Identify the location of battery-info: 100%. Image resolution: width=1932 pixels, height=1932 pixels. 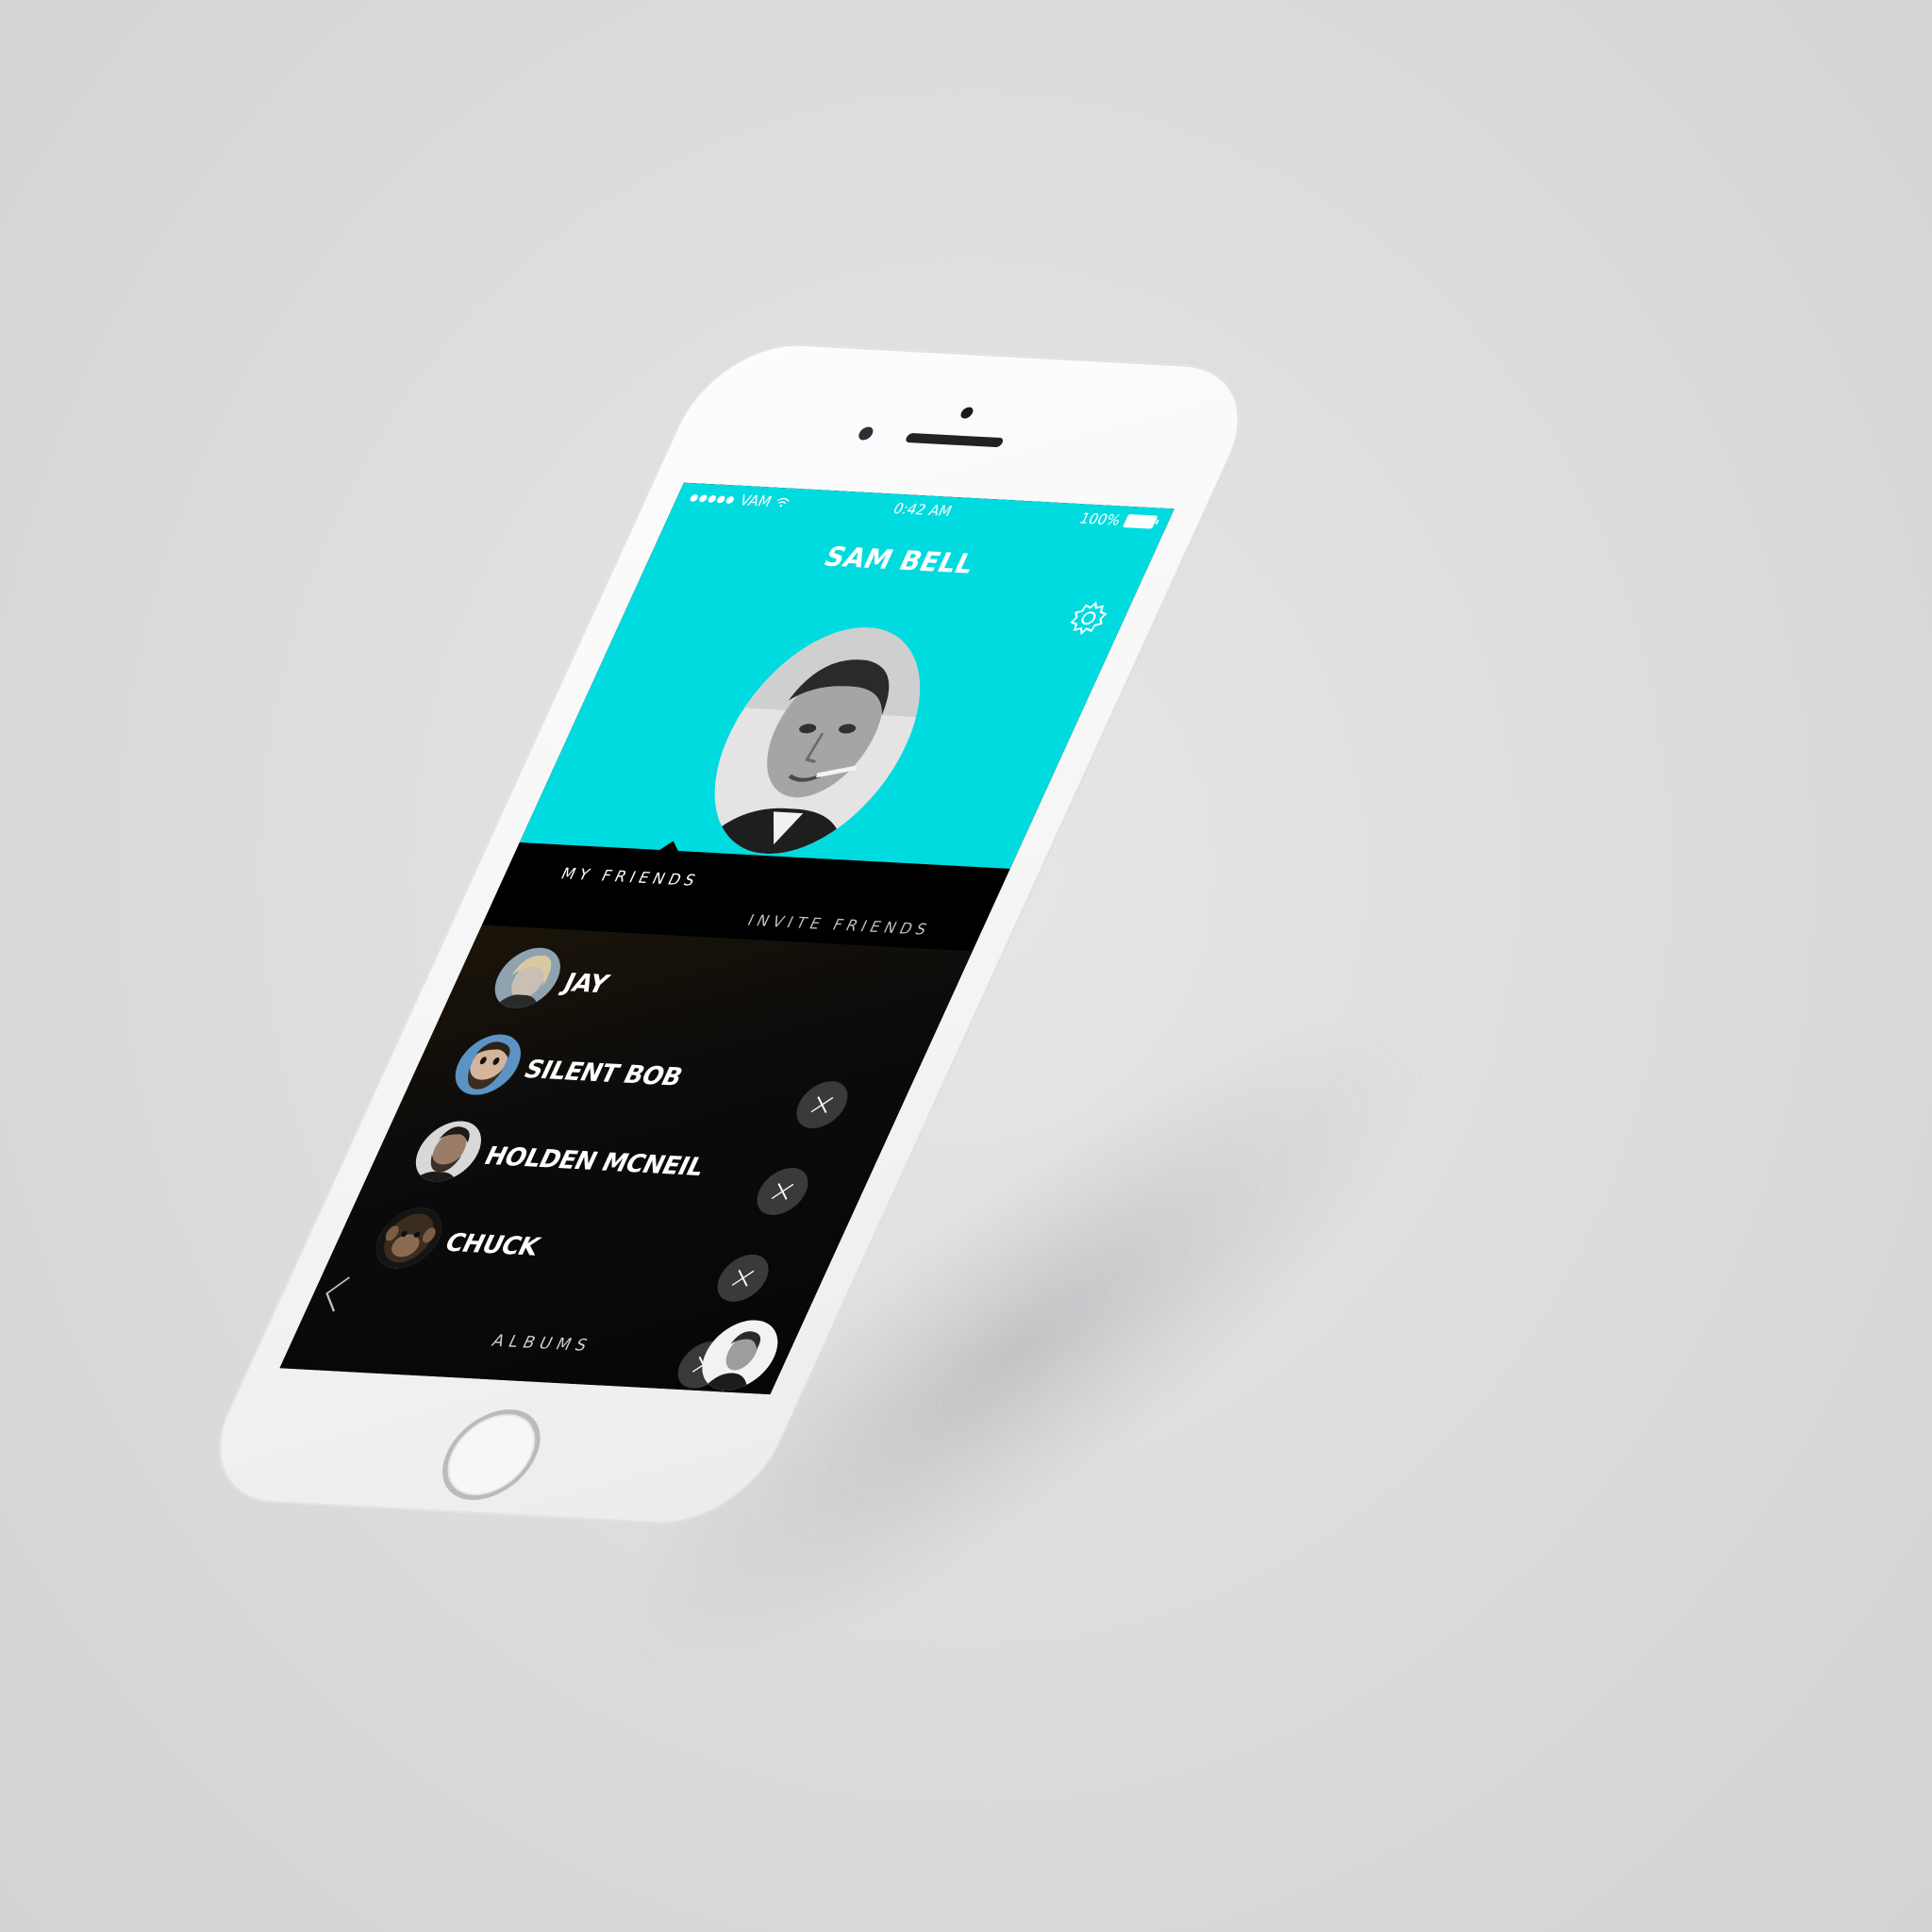
(1117, 519).